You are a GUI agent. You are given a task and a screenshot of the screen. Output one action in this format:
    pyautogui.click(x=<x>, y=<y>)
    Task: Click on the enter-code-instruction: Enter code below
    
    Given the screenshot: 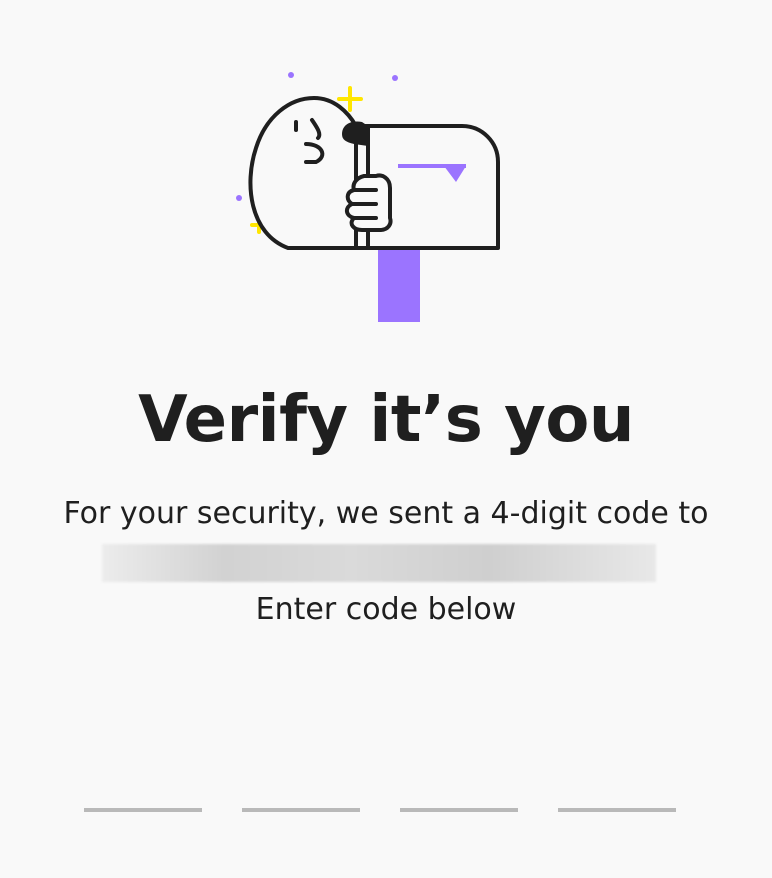 What is the action you would take?
    pyautogui.click(x=386, y=609)
    